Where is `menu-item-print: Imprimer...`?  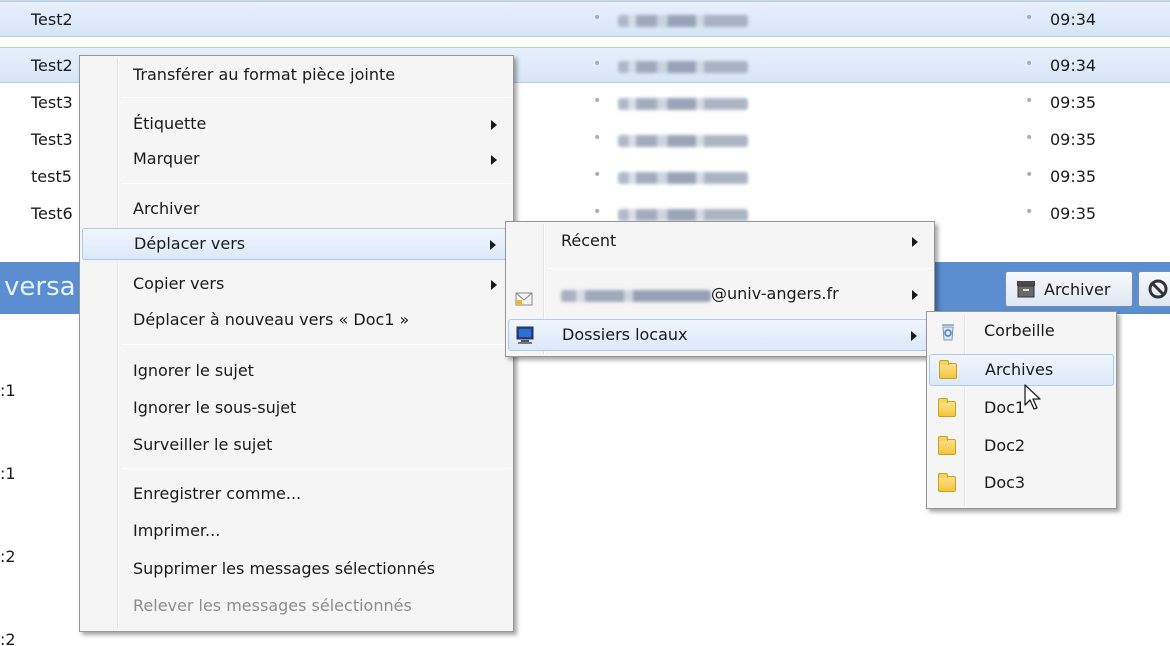 menu-item-print: Imprimer... is located at coordinates (296, 532).